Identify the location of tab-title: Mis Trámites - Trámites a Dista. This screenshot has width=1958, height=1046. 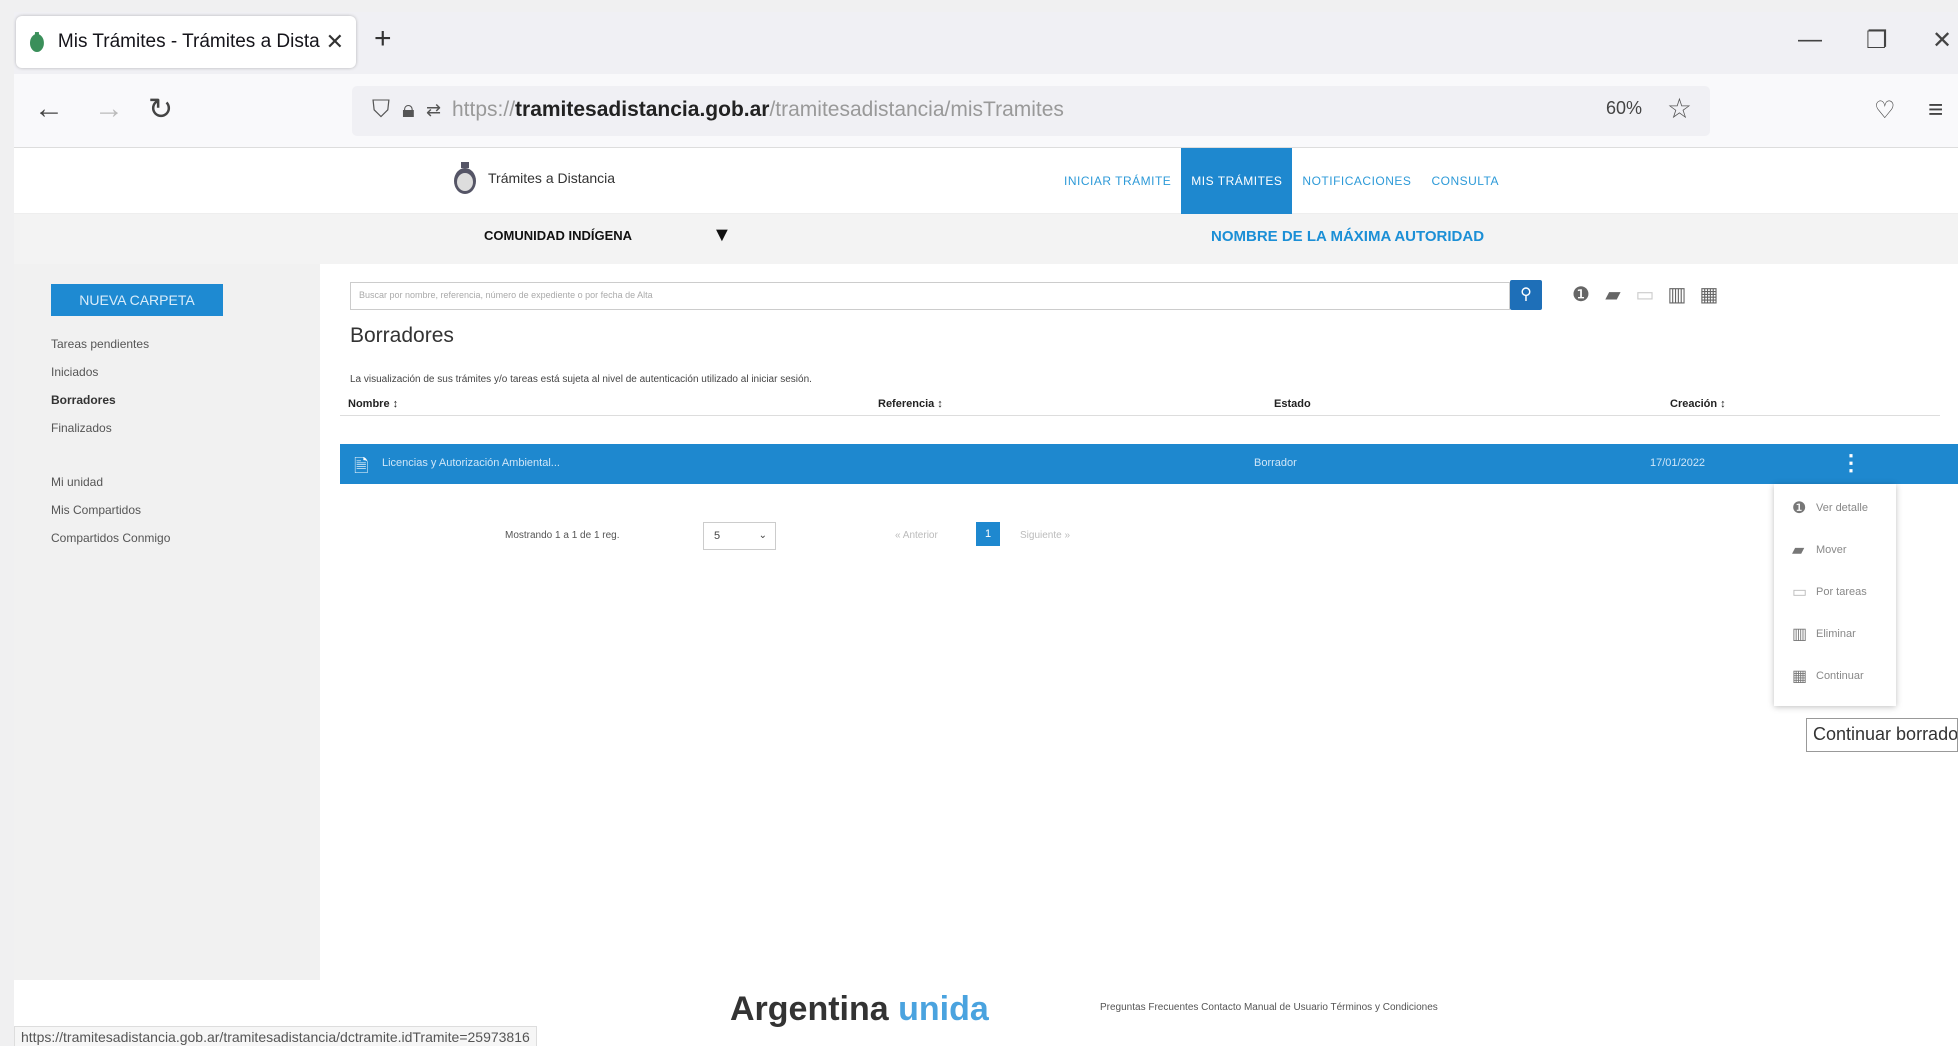
(188, 41).